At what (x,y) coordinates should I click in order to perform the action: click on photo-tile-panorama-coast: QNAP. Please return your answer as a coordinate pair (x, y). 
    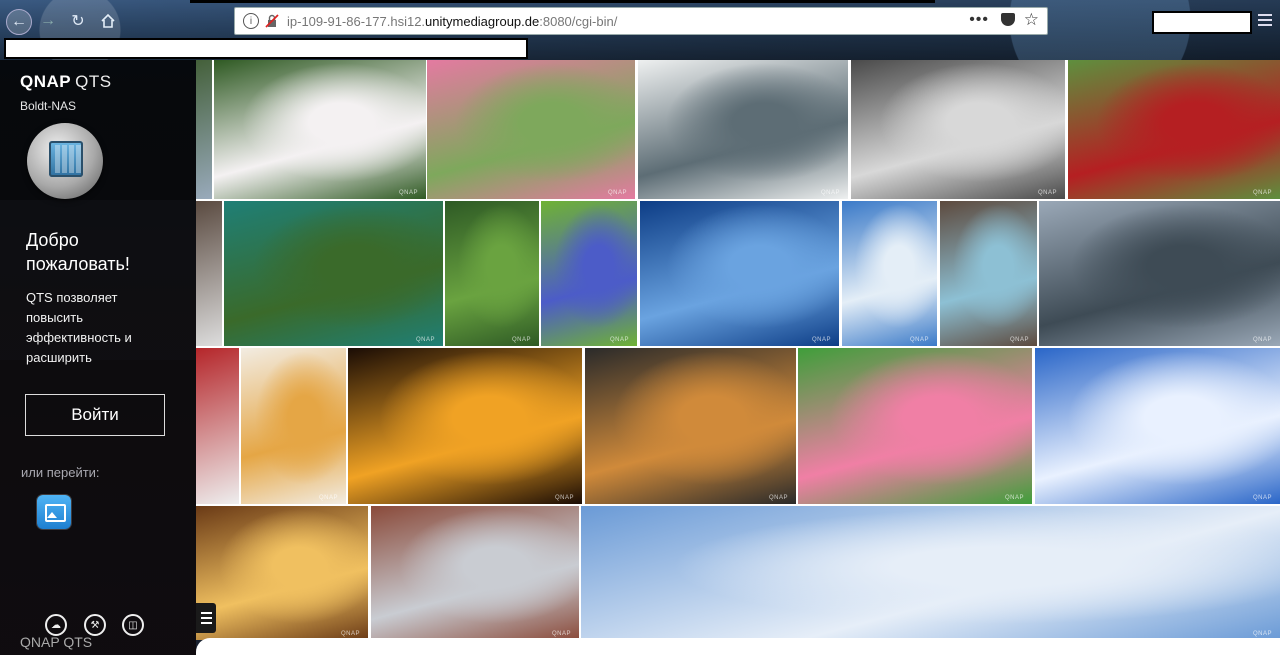
    Looking at the image, I should click on (930, 573).